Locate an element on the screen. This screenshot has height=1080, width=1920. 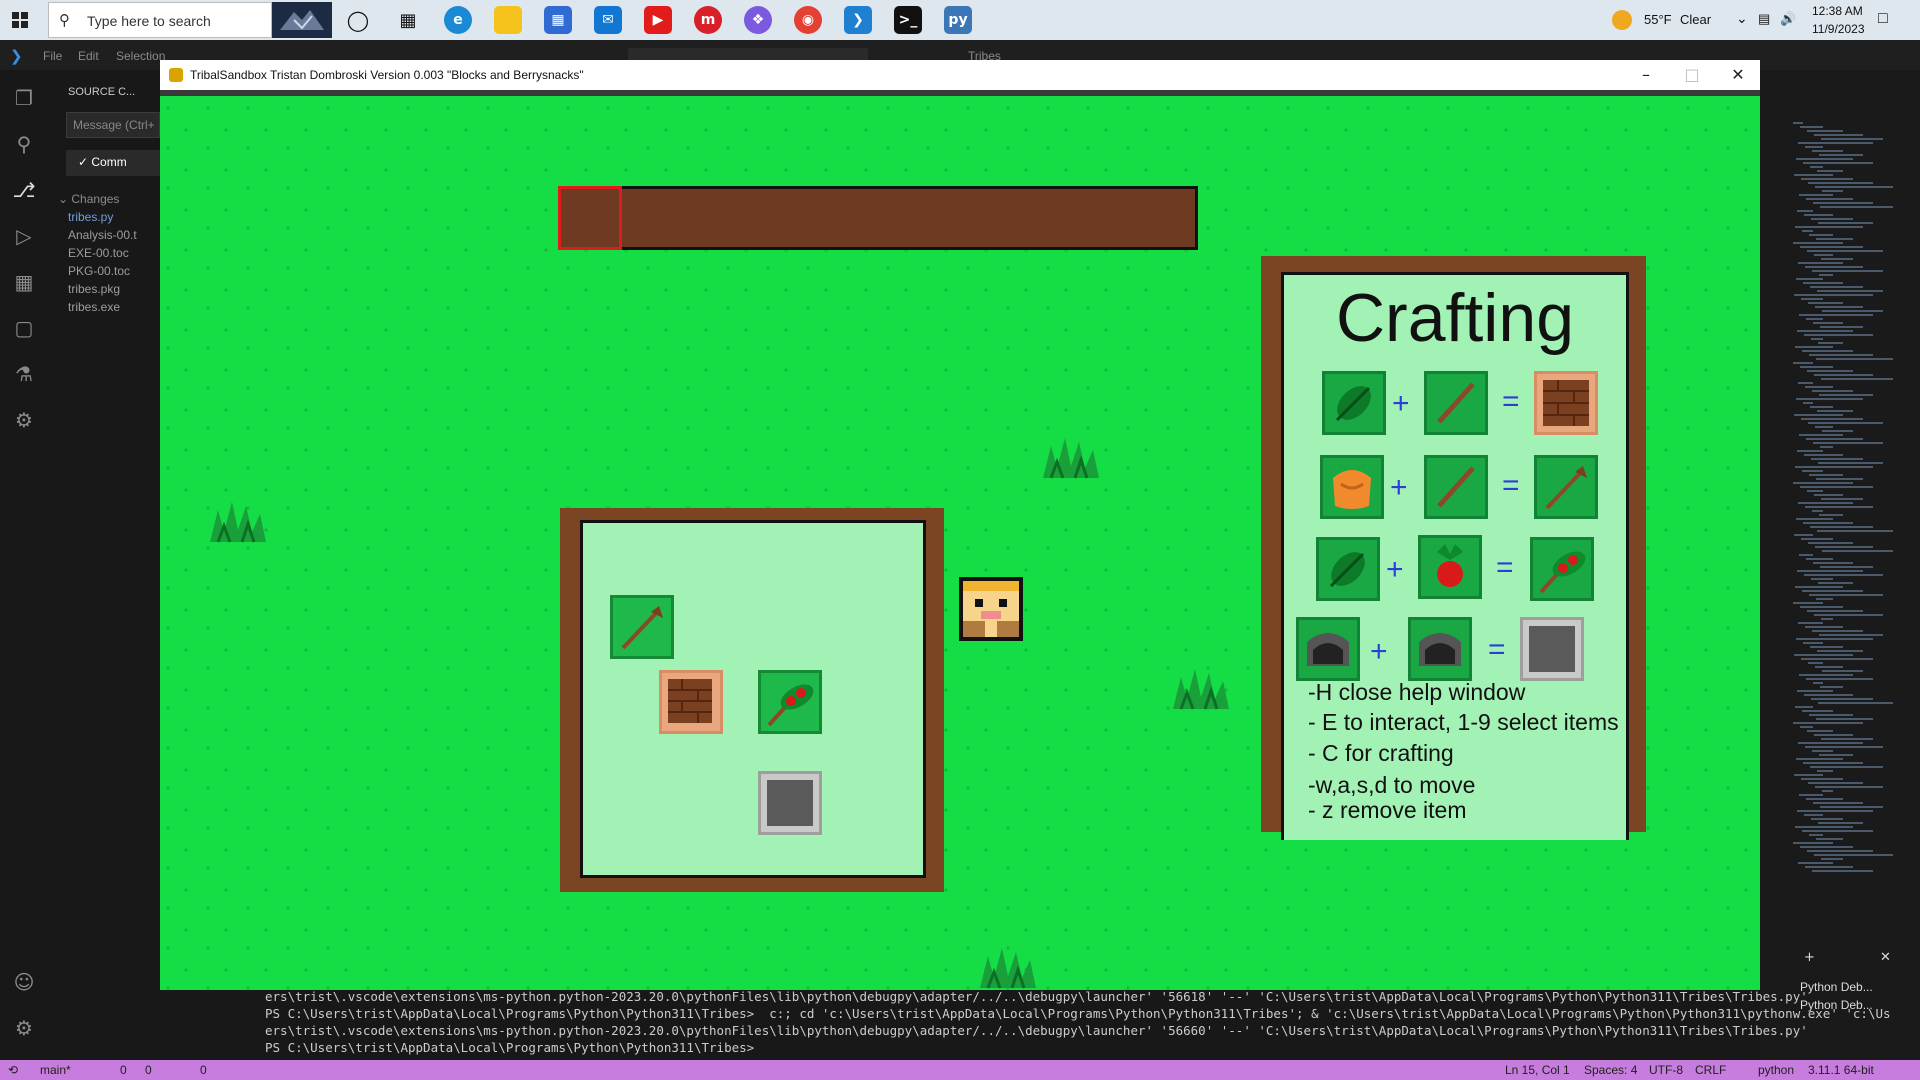
python-icon: py is located at coordinates (958, 20).